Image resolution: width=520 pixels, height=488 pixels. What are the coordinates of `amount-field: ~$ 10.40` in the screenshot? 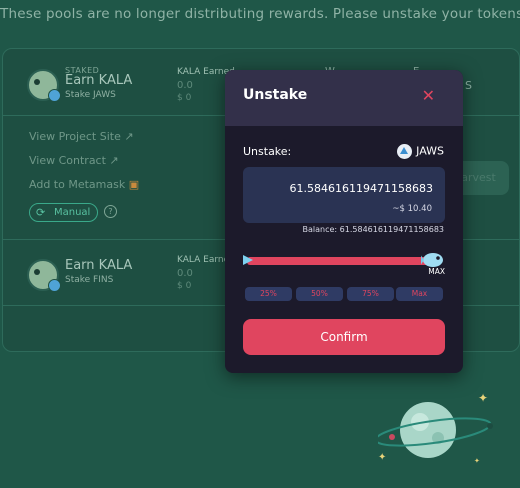 It's located at (344, 195).